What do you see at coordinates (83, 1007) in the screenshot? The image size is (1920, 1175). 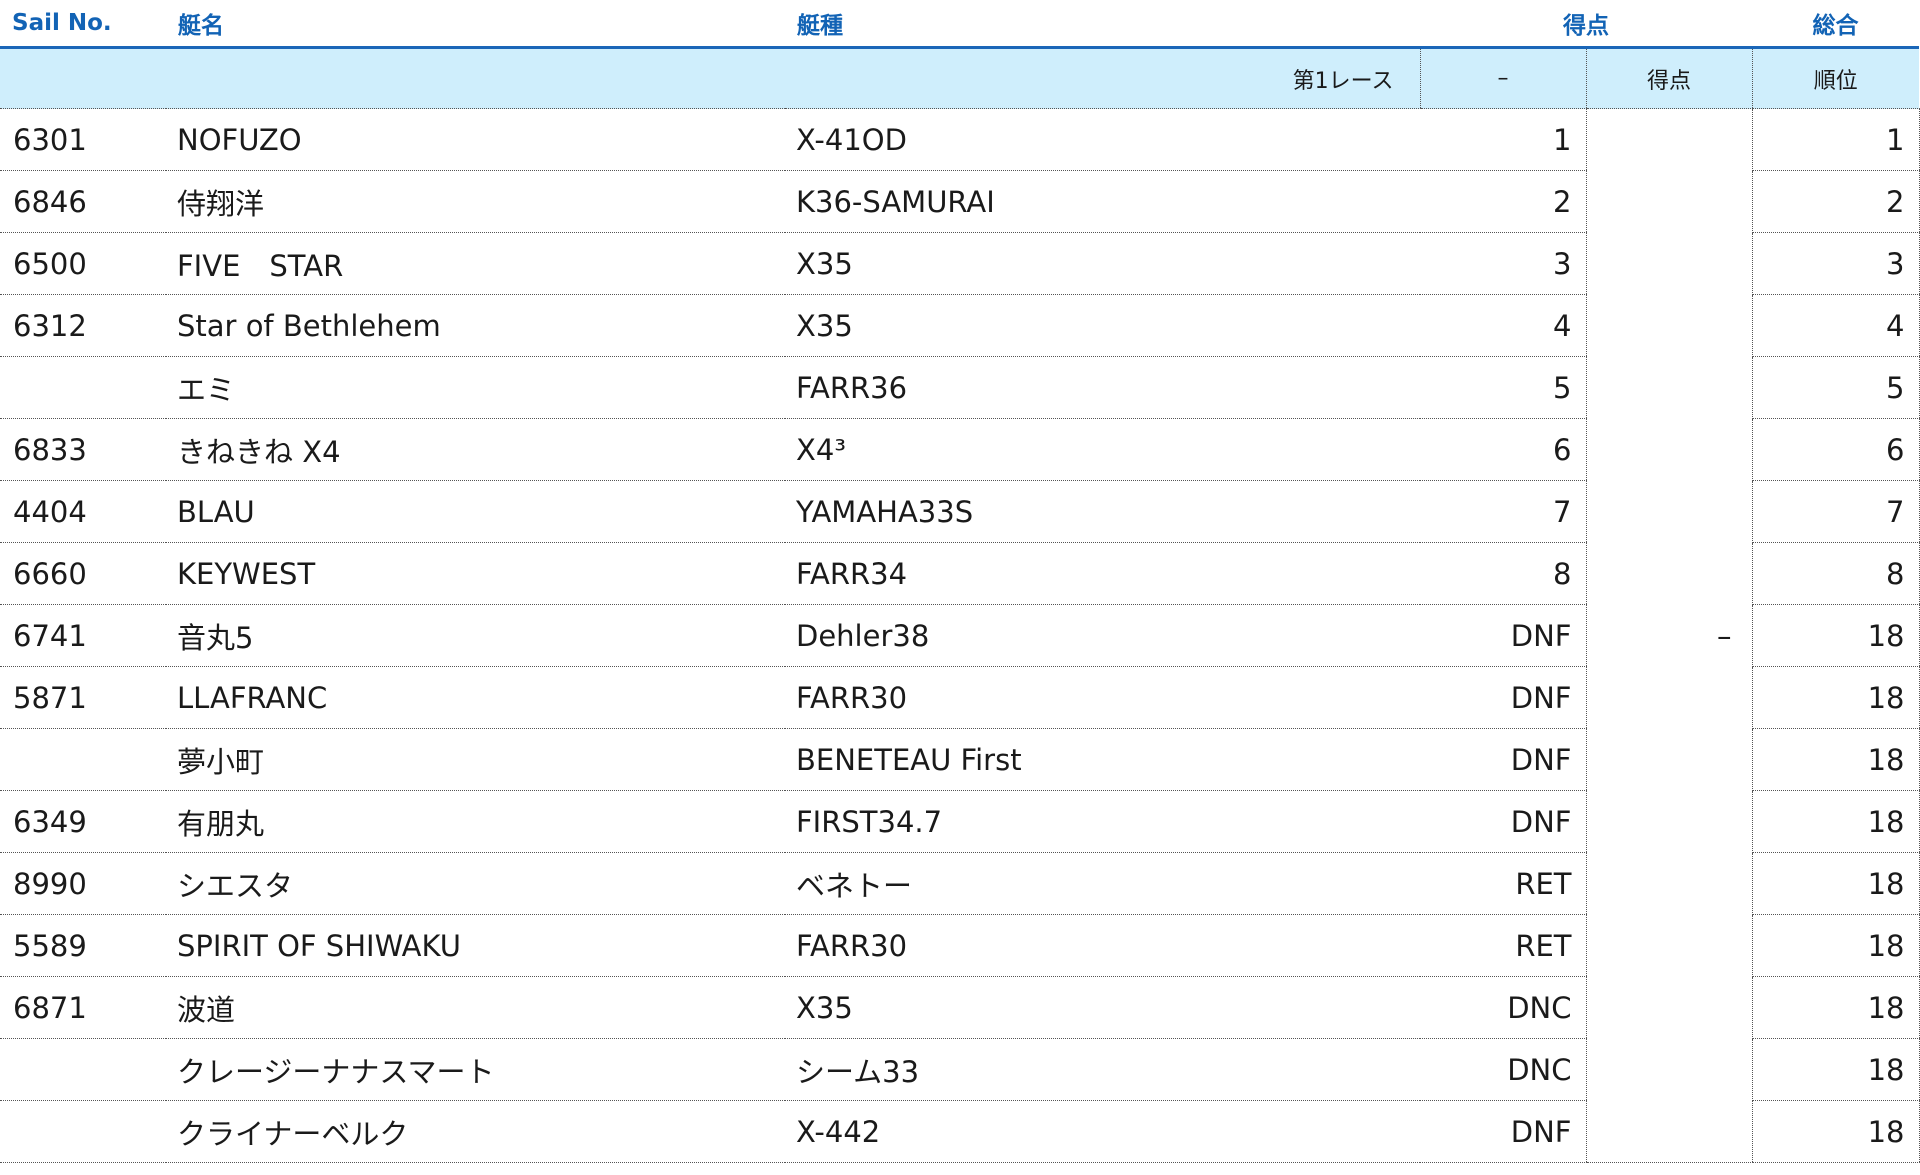 I see `sail-number-cell: 6871` at bounding box center [83, 1007].